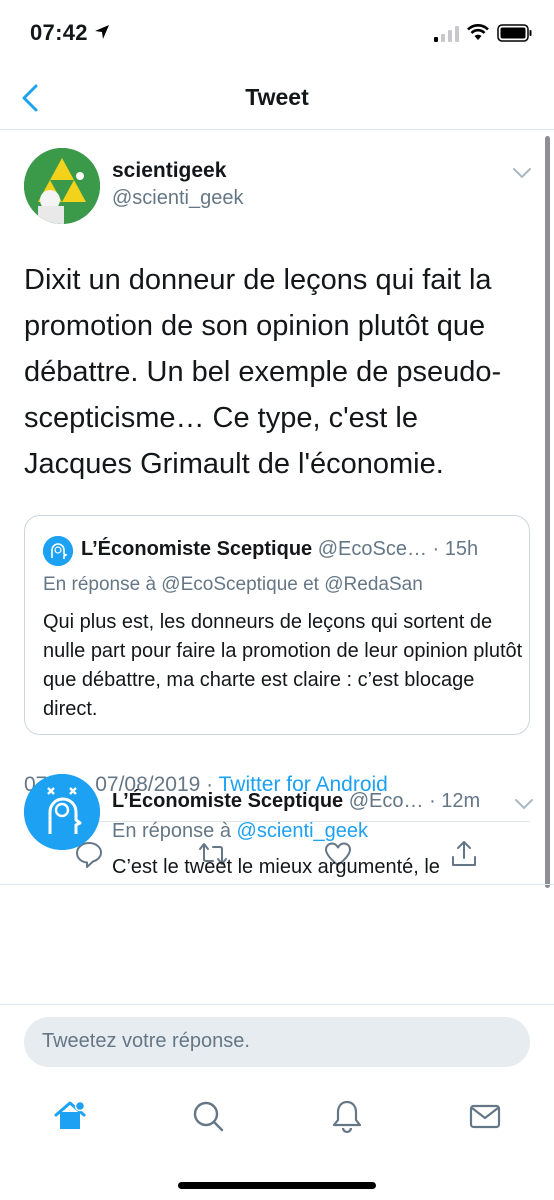 The image size is (554, 1200). I want to click on home-indicator, so click(277, 1185).